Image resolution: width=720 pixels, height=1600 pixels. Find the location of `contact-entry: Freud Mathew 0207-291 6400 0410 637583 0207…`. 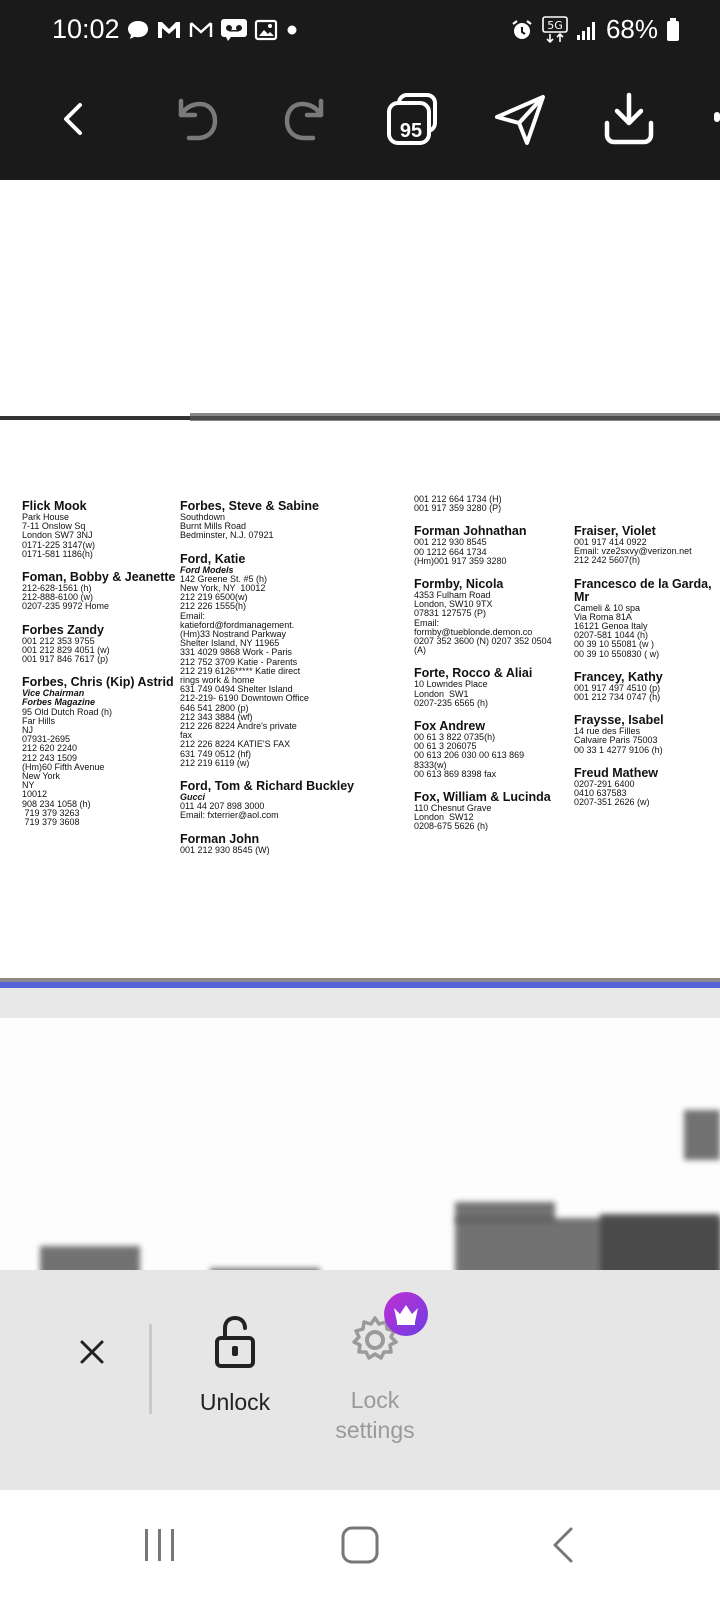

contact-entry: Freud Mathew 0207-291 6400 0410 637583 0207… is located at coordinates (647, 786).